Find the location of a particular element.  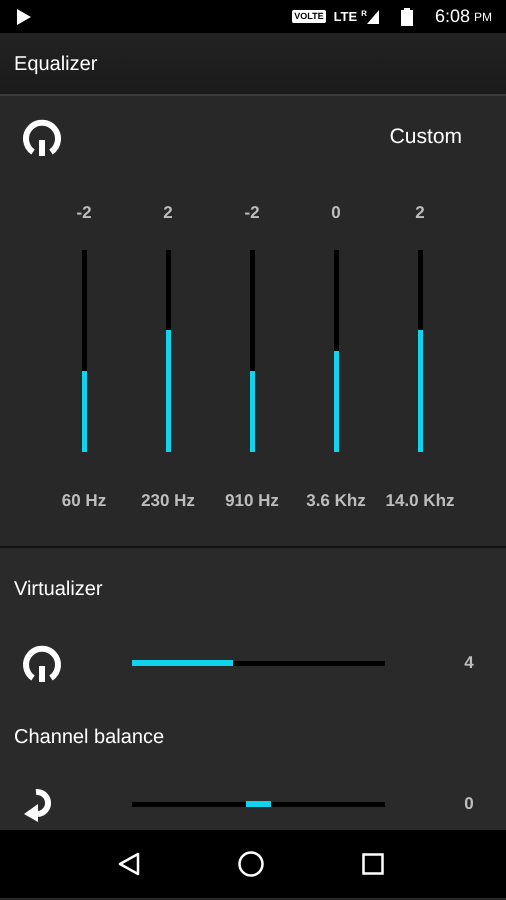

clock-period: PM is located at coordinates (483, 17).